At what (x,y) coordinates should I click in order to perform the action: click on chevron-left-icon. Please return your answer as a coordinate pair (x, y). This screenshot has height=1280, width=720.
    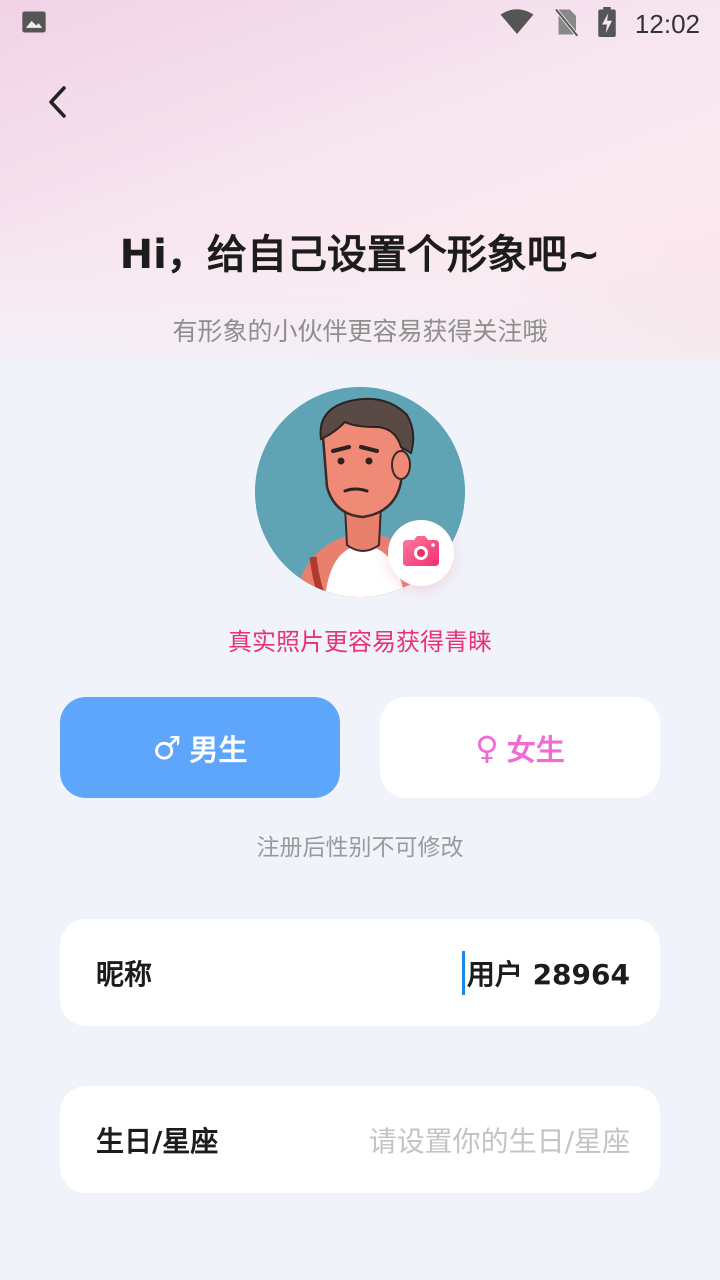
    Looking at the image, I should click on (58, 104).